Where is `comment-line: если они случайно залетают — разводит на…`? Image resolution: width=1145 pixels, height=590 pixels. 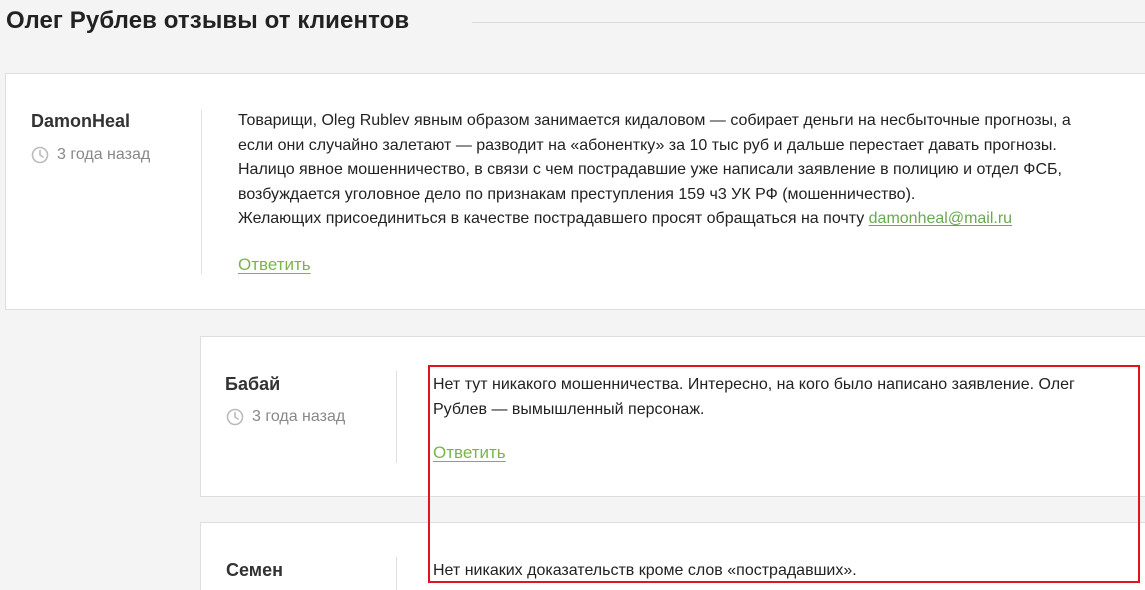 comment-line: если они случайно залетают — разводит на… is located at coordinates (647, 145).